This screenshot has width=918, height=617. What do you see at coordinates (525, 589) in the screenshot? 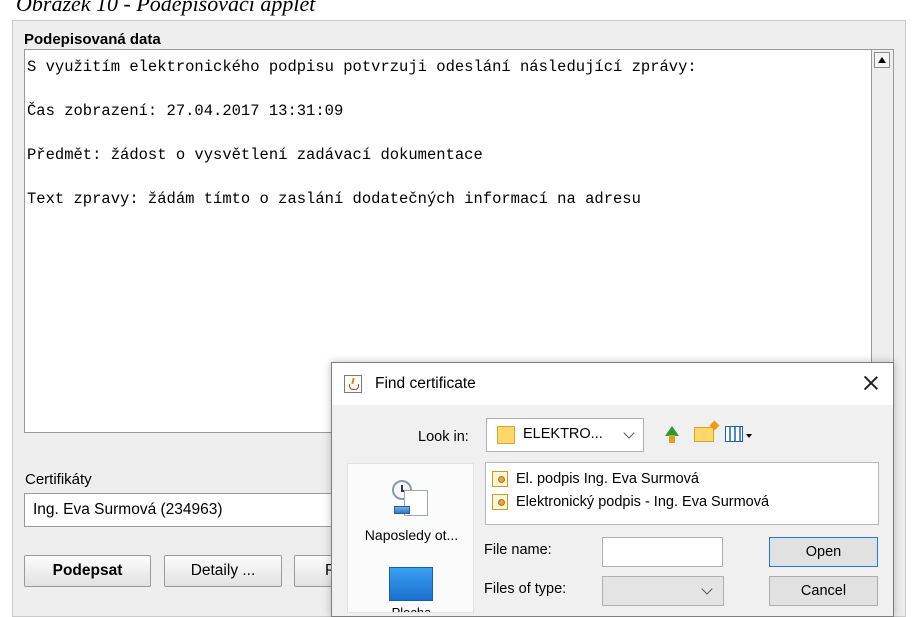
I see `files-of-type-label: Files of type:` at bounding box center [525, 589].